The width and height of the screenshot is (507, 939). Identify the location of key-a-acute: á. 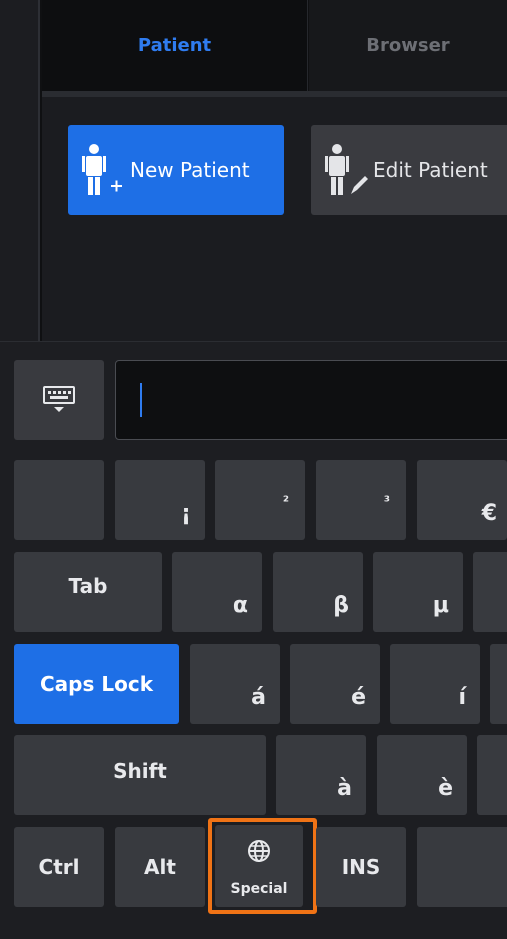
(235, 684).